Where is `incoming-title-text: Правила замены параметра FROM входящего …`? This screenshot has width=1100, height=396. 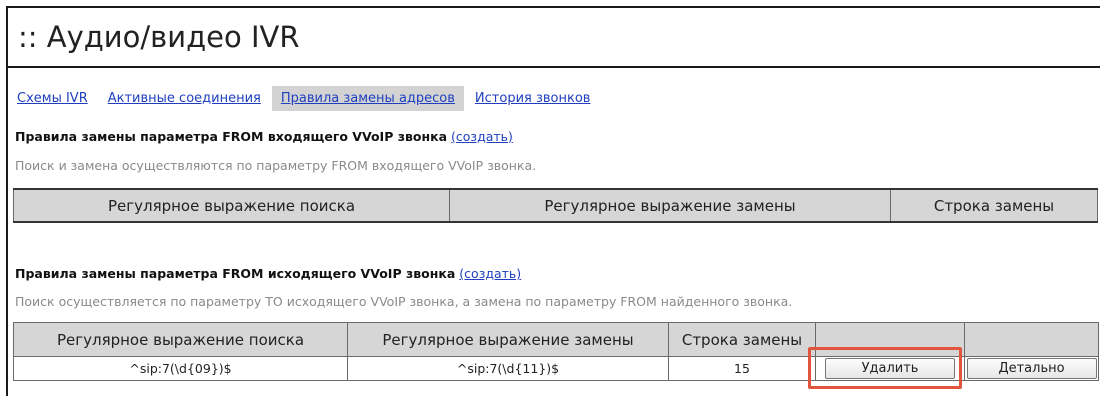 incoming-title-text: Правила замены параметра FROM входящего … is located at coordinates (231, 136).